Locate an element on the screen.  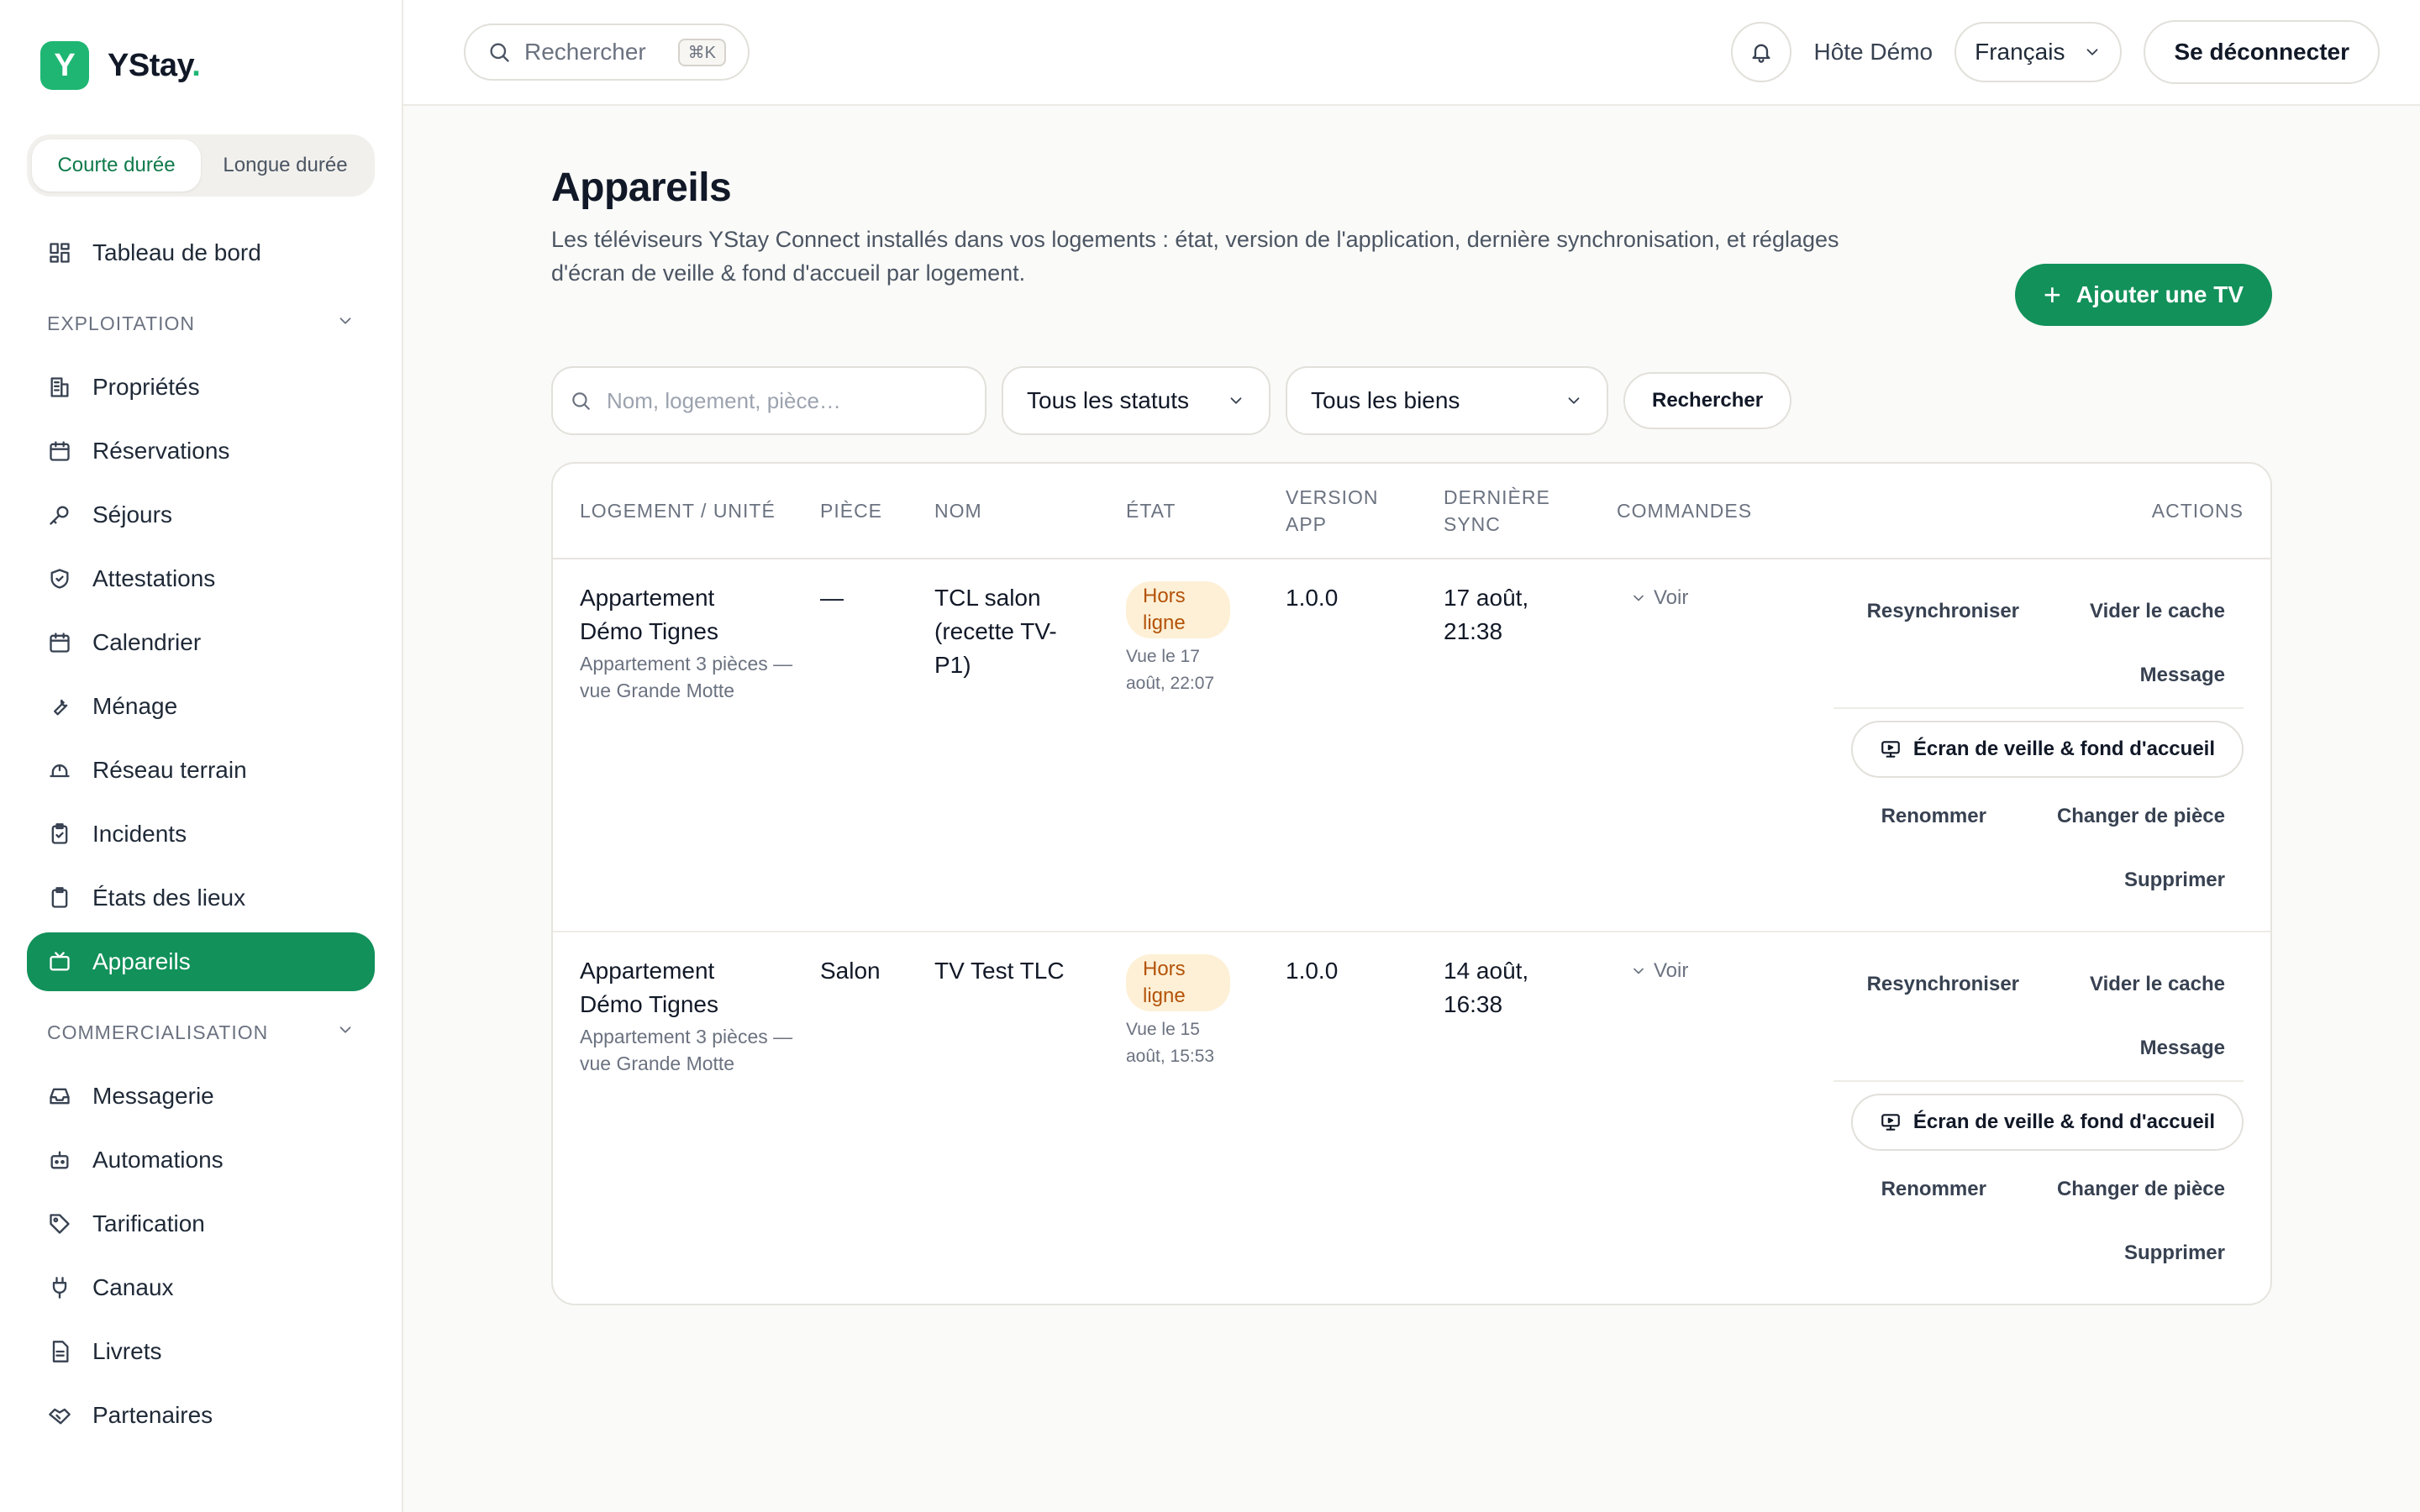
shortcut-badge: ⌘K is located at coordinates (702, 52).